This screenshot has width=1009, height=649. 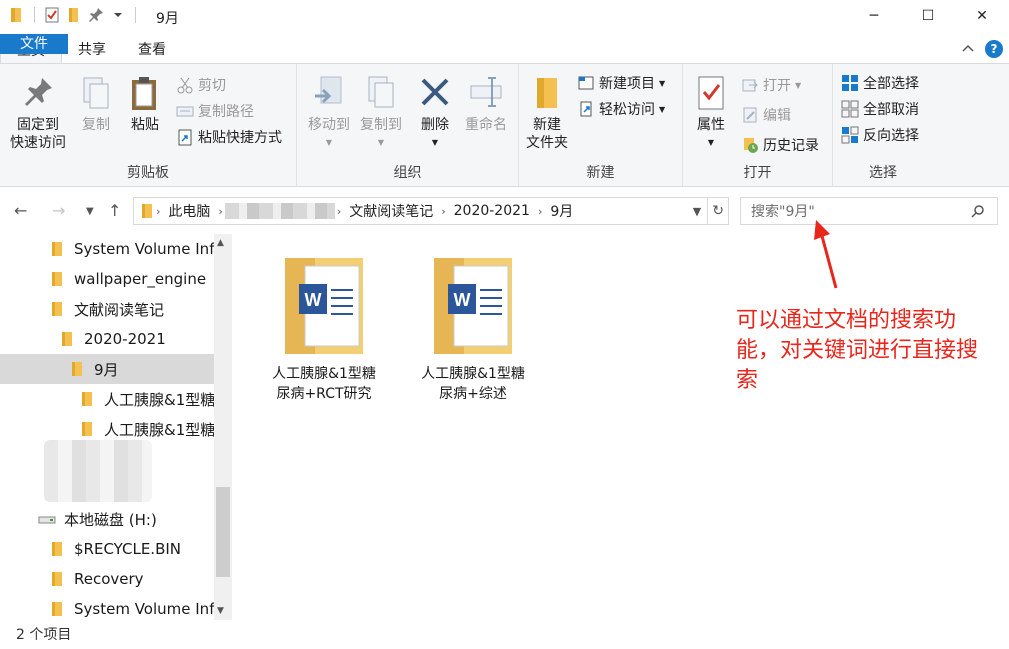 What do you see at coordinates (381, 125) in the screenshot?
I see `copy-to-label: 复制到` at bounding box center [381, 125].